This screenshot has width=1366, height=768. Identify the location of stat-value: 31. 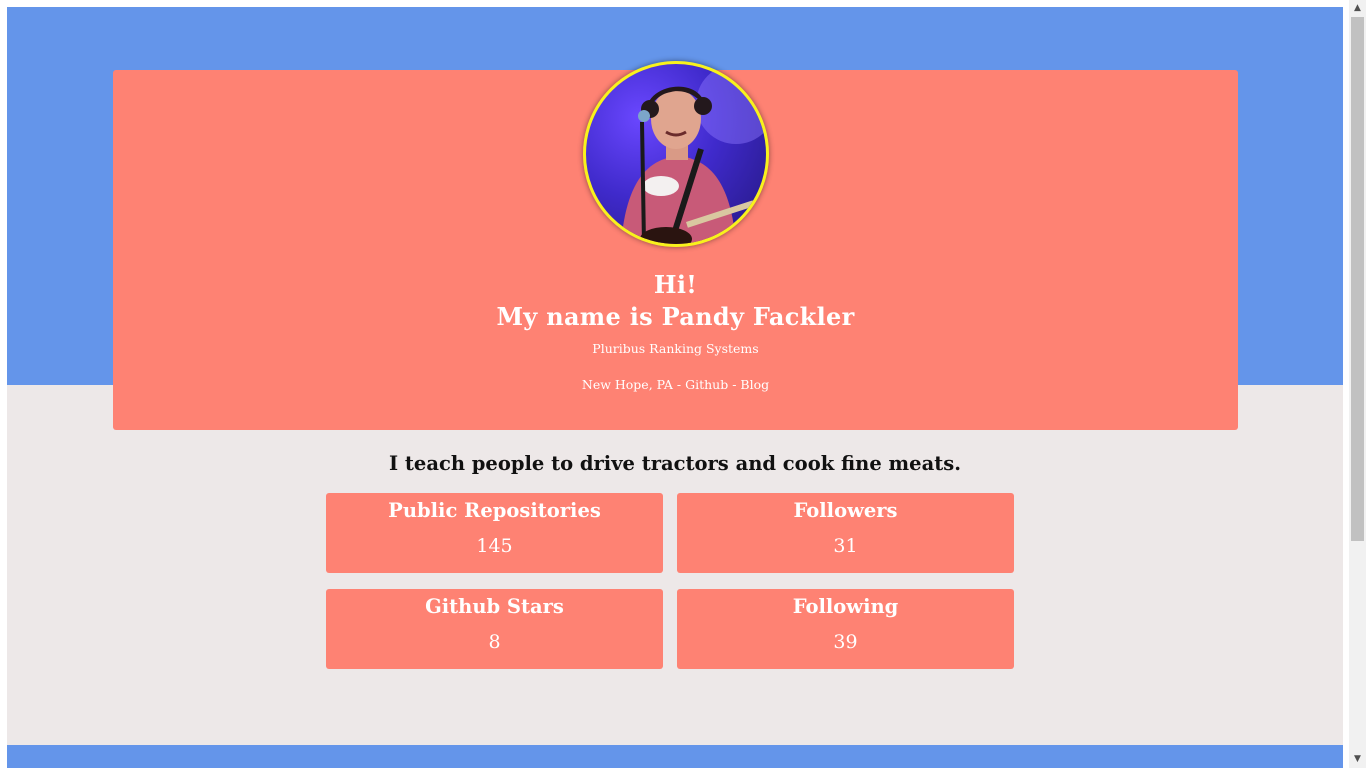
(845, 546).